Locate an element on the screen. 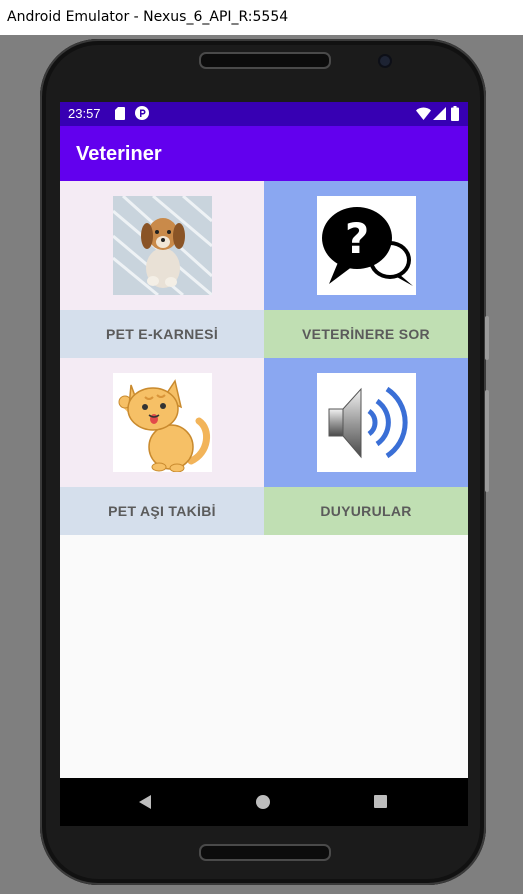 Image resolution: width=523 pixels, height=894 pixels. battery-icon is located at coordinates (455, 113).